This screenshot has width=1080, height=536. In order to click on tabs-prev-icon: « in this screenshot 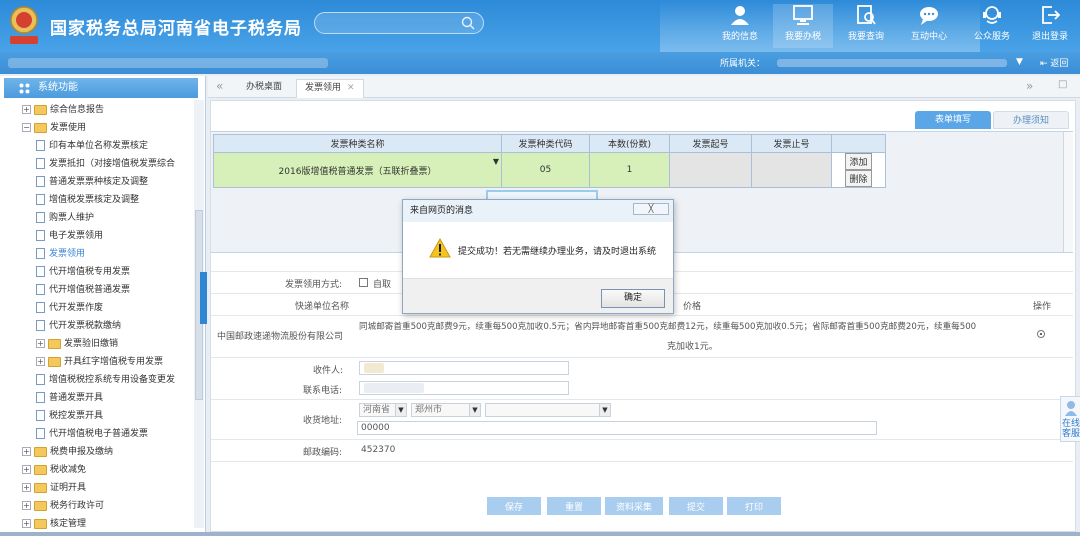, I will do `click(219, 86)`.